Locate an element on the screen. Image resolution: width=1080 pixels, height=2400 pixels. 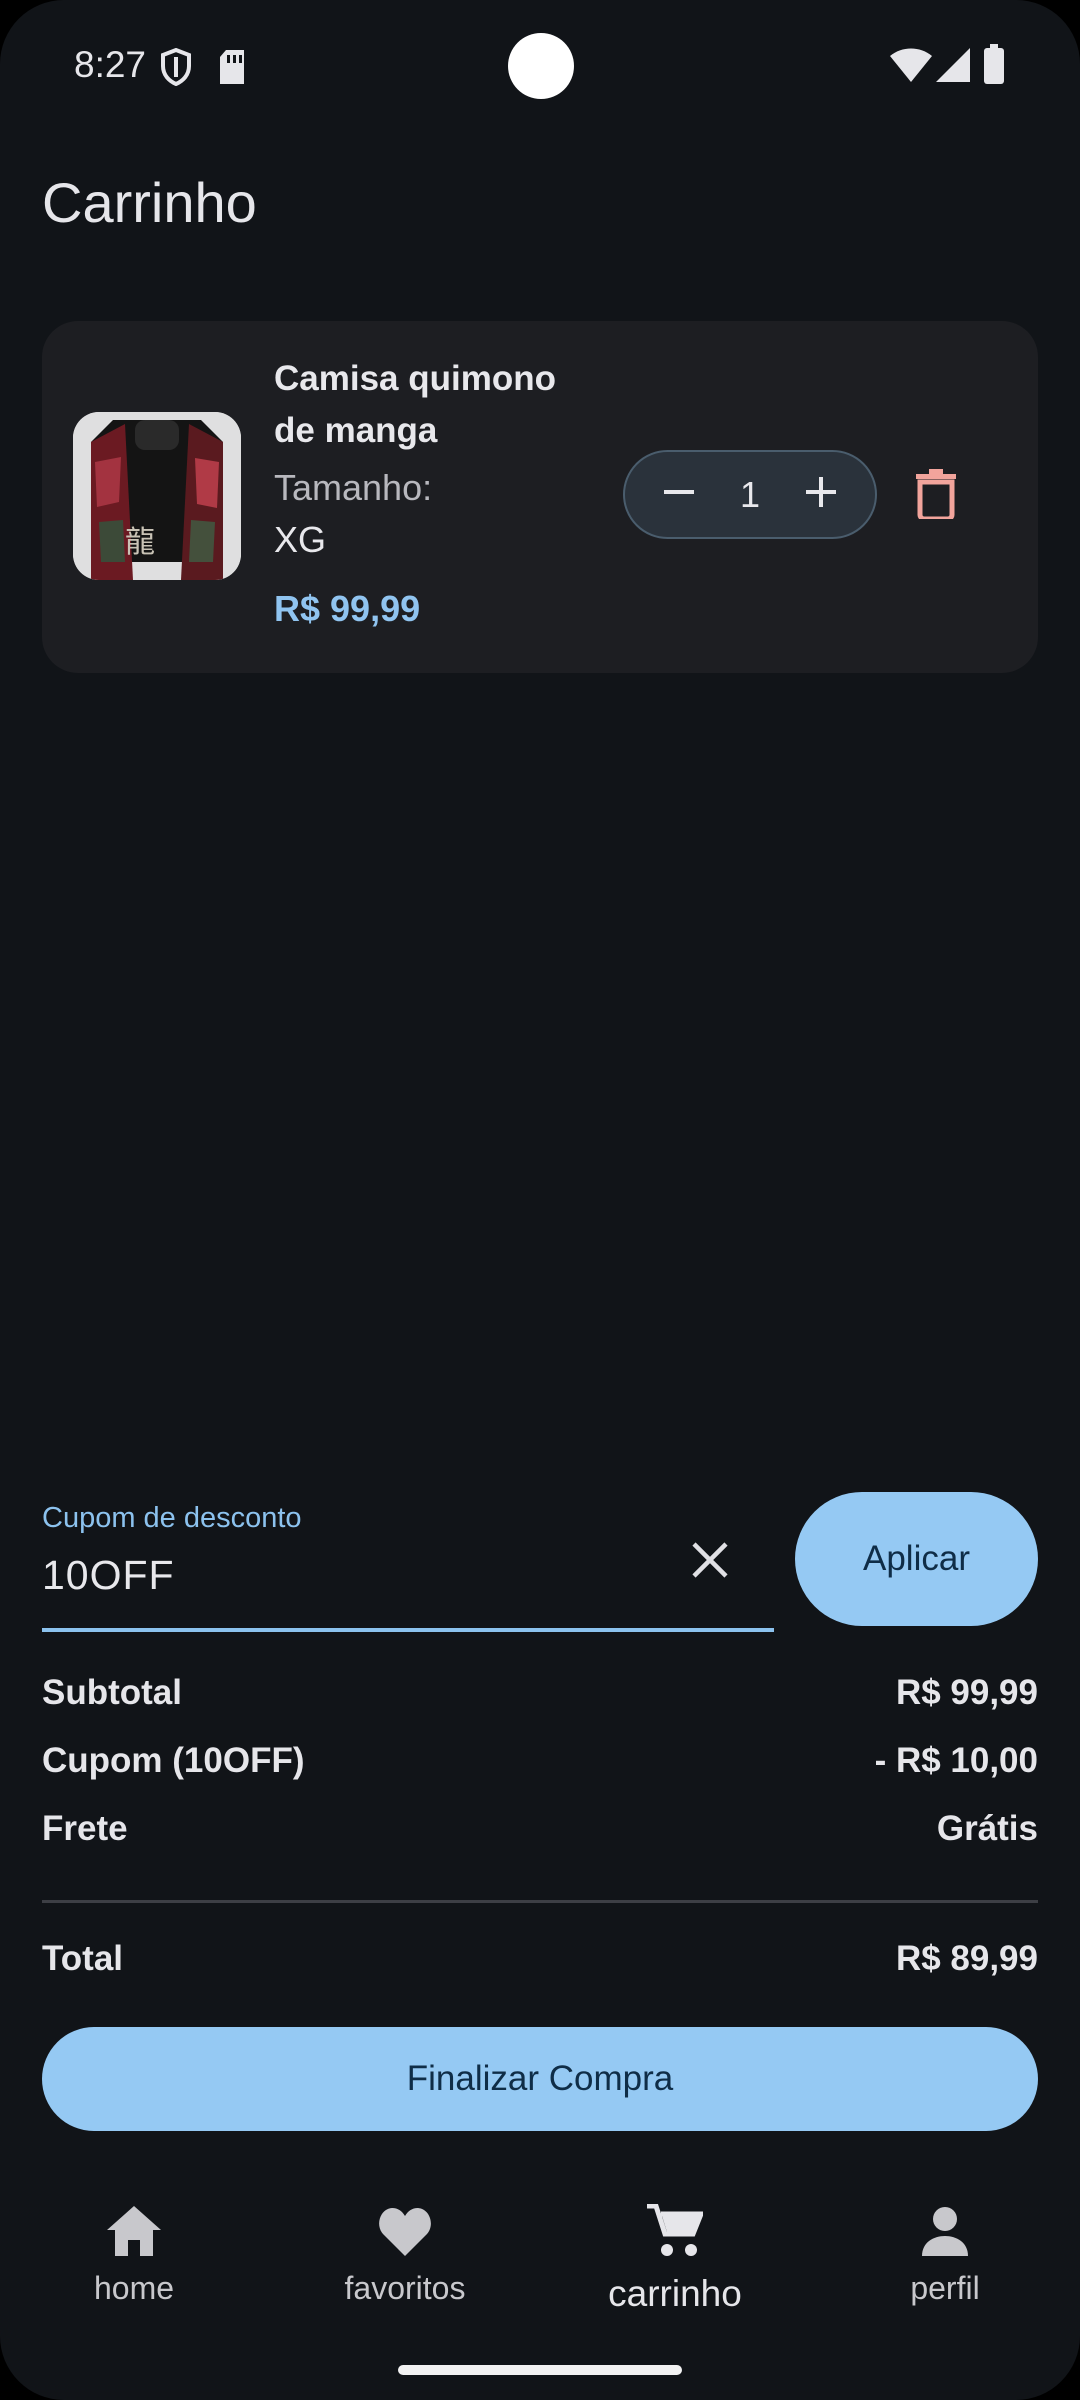
close-icon is located at coordinates (710, 1564).